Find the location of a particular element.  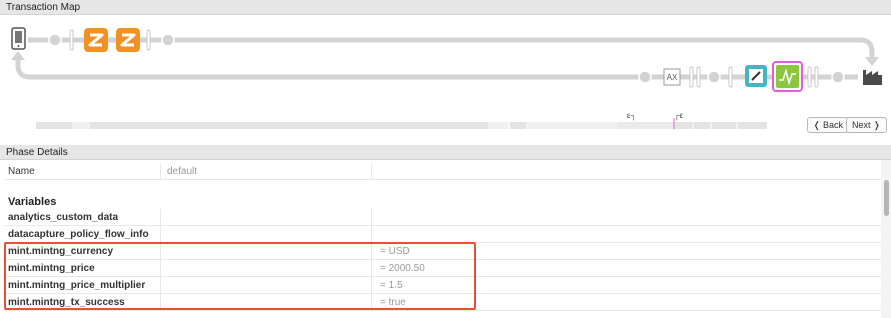

timeline-marker-start: ε┐ is located at coordinates (631, 116).